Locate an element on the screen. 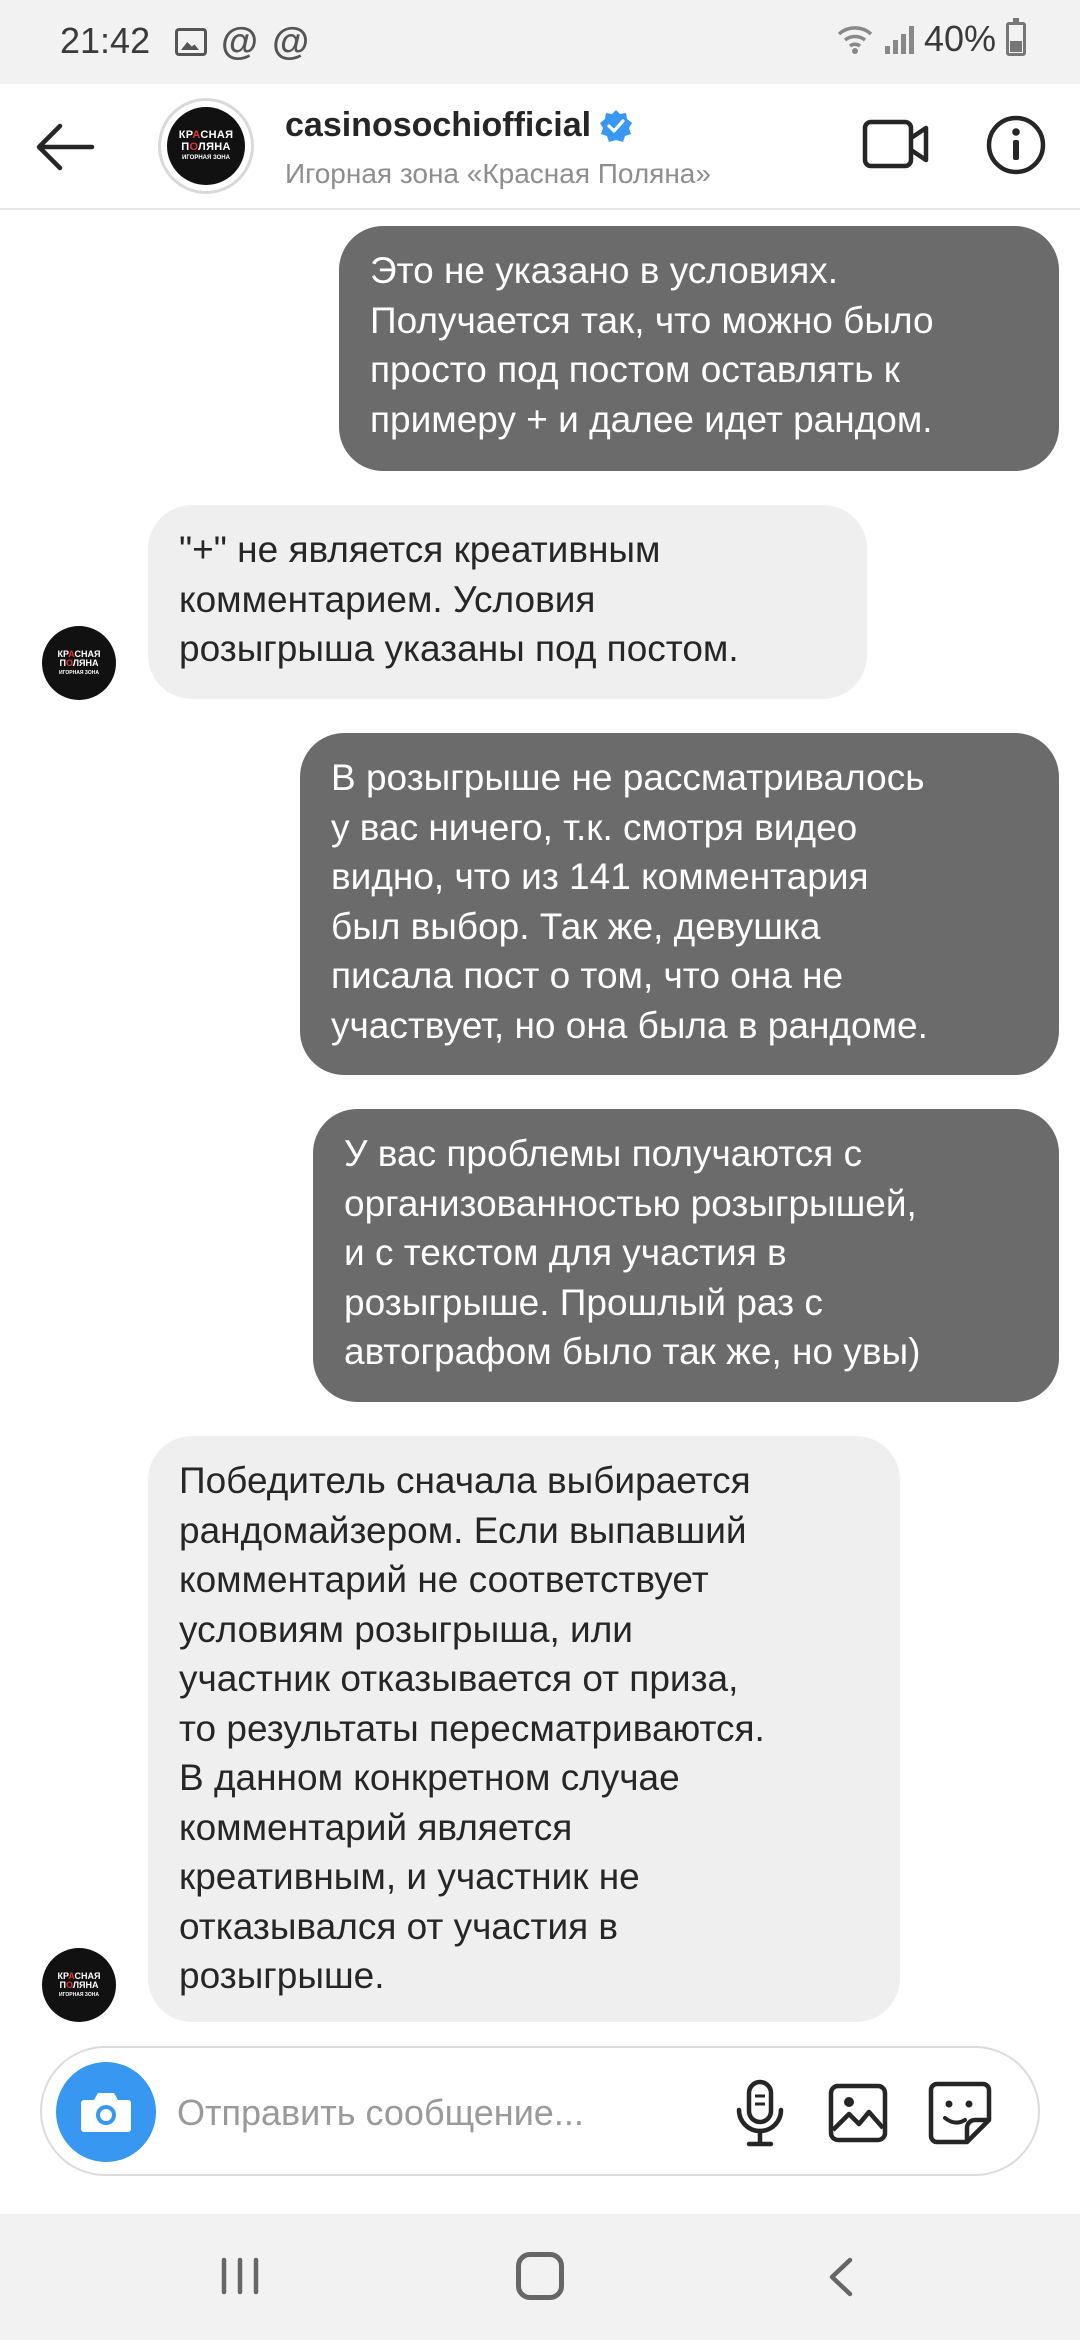 The width and height of the screenshot is (1080, 2340). username: casinosochiofficial is located at coordinates (438, 125).